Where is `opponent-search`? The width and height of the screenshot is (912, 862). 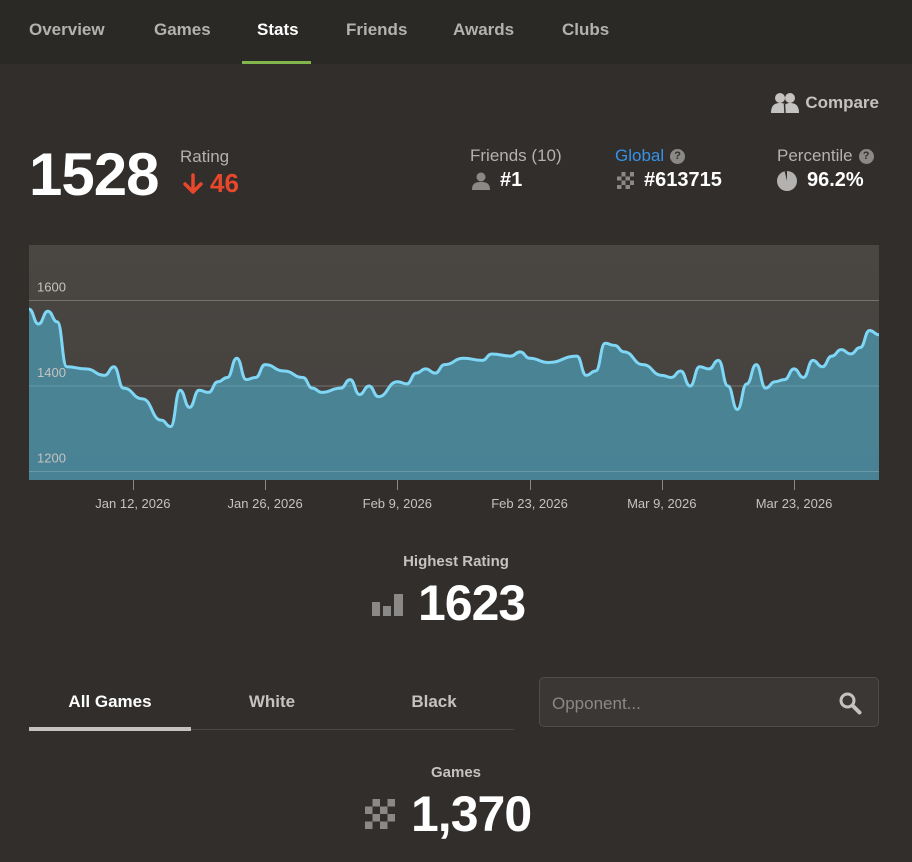 opponent-search is located at coordinates (709, 702).